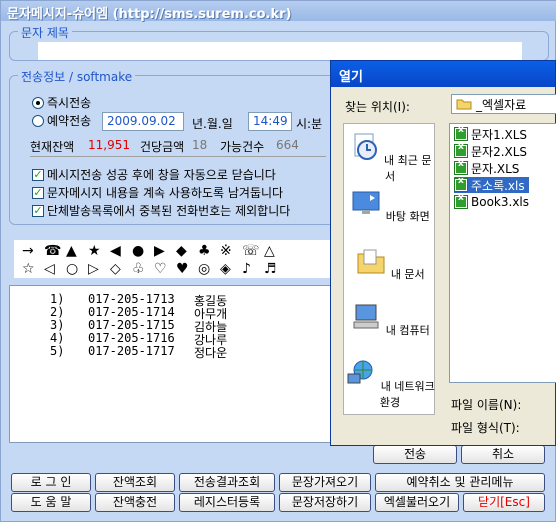  What do you see at coordinates (52, 147) in the screenshot?
I see `balance-label: 현재잔액` at bounding box center [52, 147].